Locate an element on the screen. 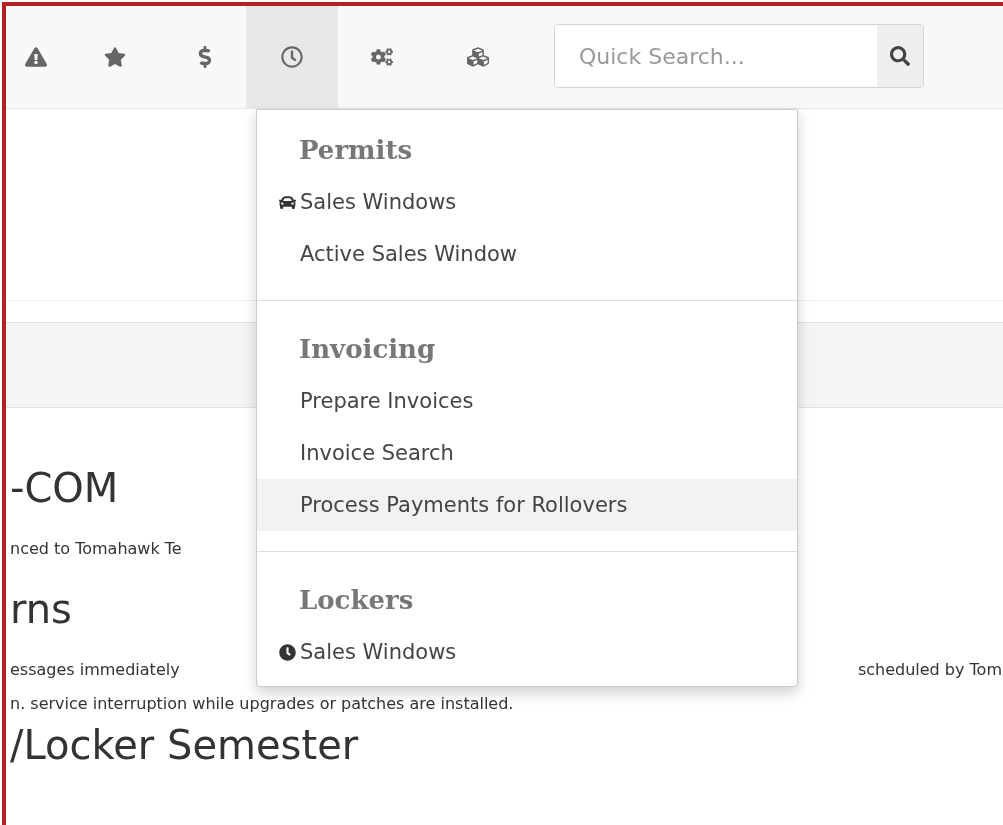 This screenshot has height=825, width=1003. gears-icon is located at coordinates (382, 57).